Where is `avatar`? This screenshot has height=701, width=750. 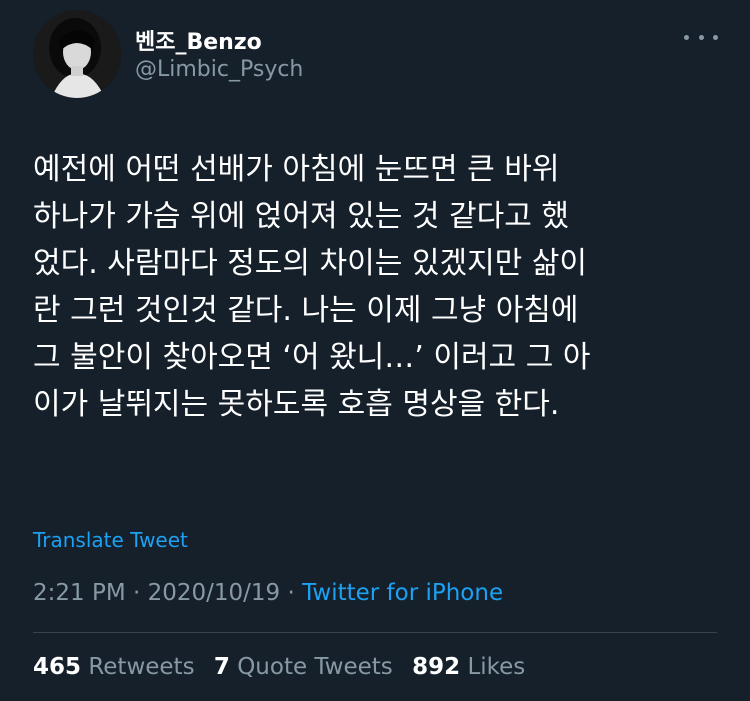
avatar is located at coordinates (77, 54).